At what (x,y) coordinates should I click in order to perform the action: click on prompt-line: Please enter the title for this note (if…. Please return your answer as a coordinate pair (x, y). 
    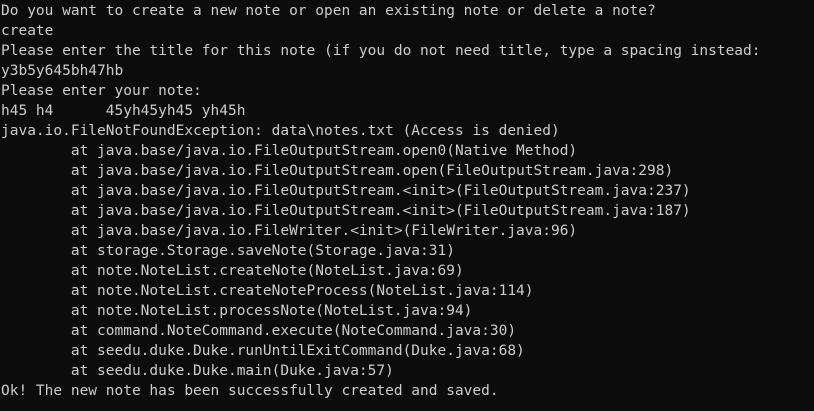
    Looking at the image, I should click on (381, 51).